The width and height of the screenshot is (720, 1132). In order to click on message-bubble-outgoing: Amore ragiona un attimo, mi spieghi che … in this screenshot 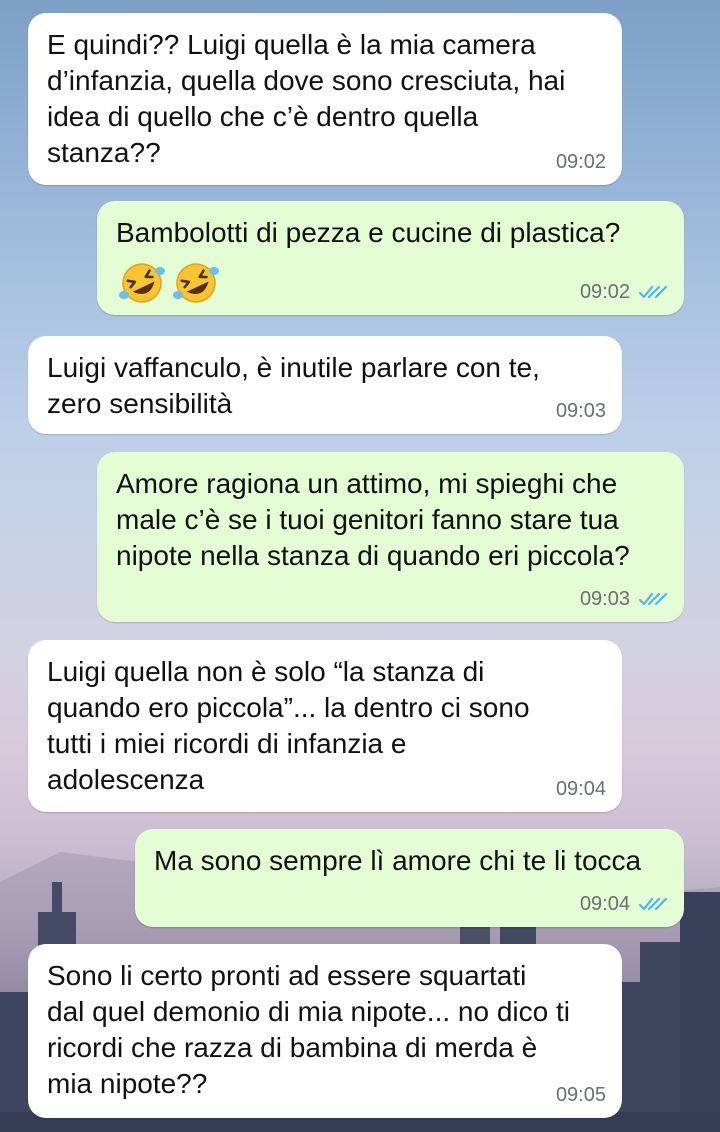, I will do `click(390, 537)`.